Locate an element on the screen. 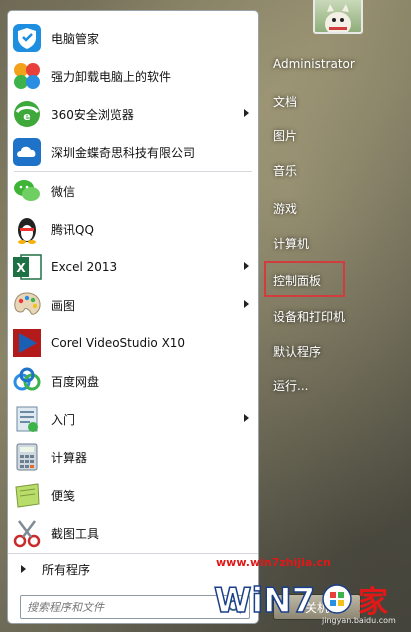 Image resolution: width=411 pixels, height=632 pixels. paint-palette-icon is located at coordinates (27, 303).